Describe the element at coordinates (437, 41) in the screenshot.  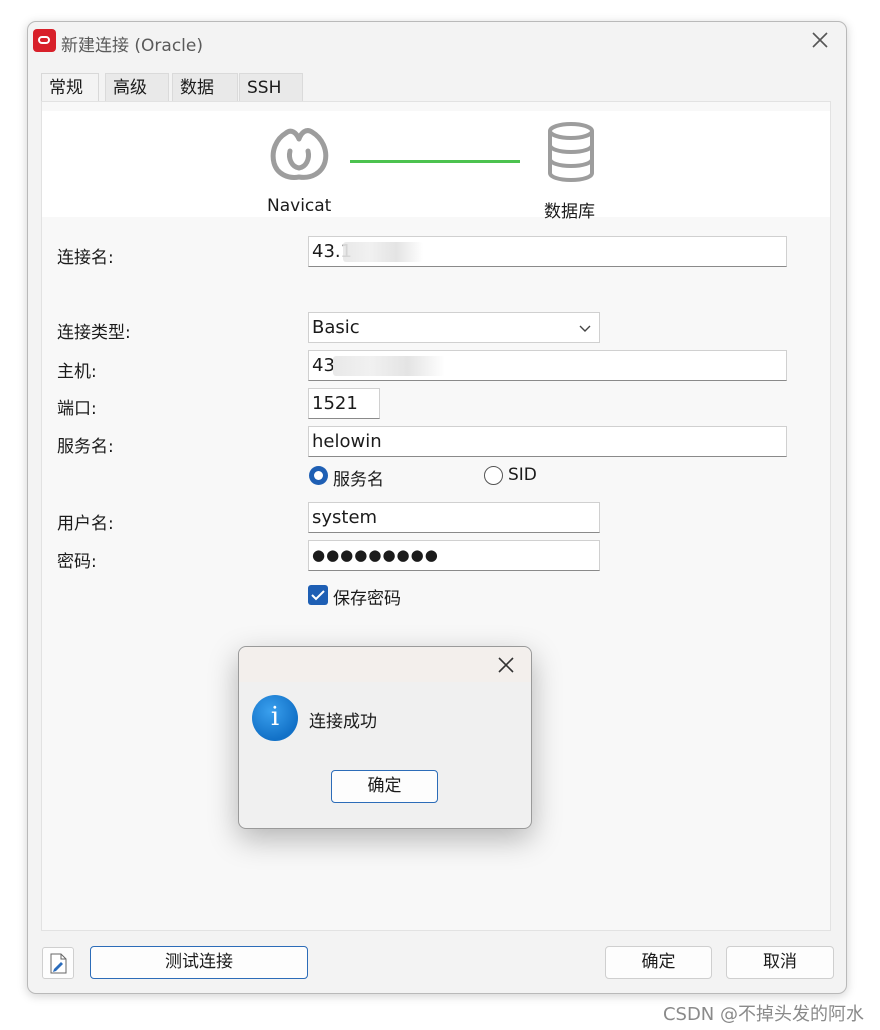
I see `title-bar: 新建连接 (Oracle)` at that location.